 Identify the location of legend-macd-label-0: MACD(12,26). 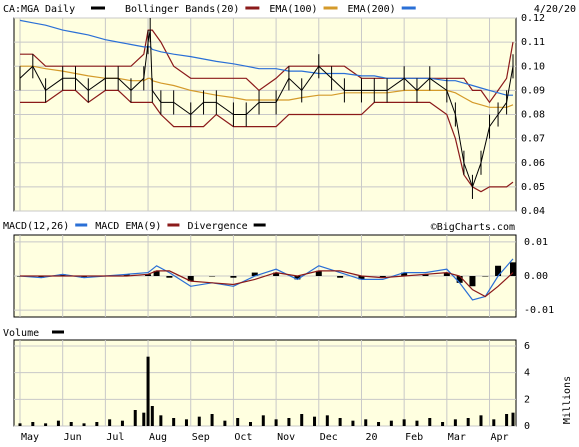
(36, 226).